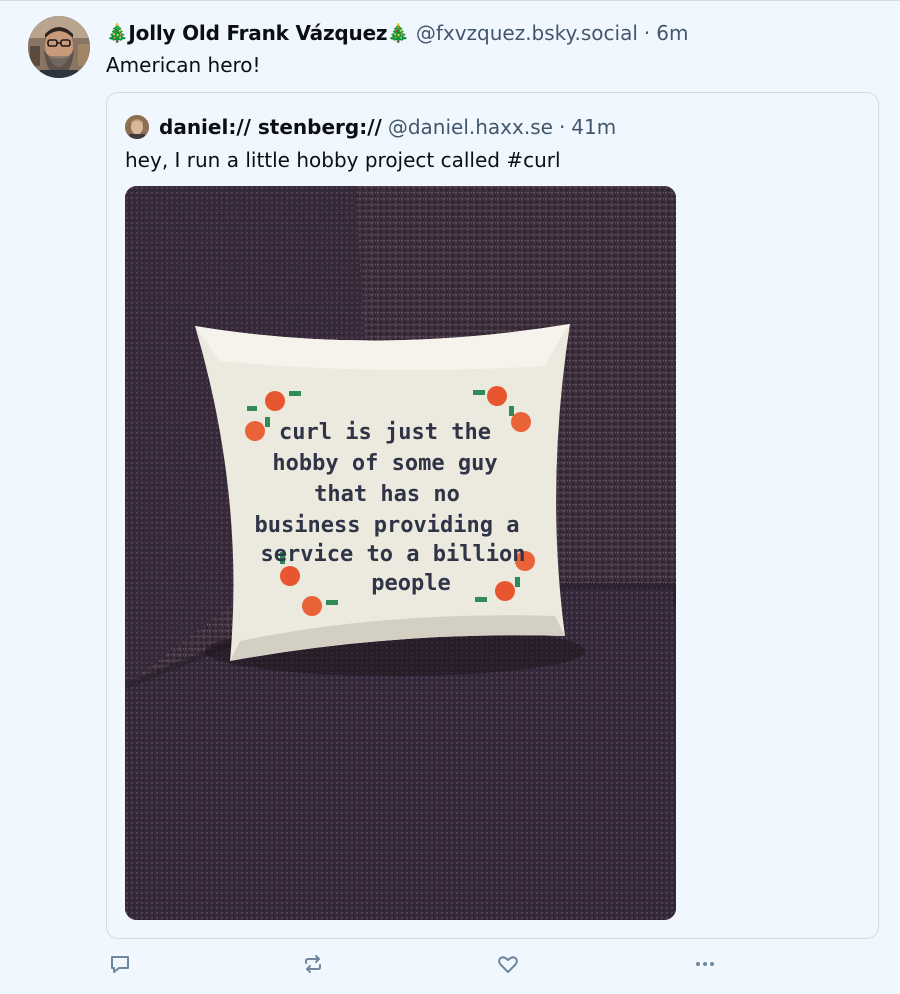  What do you see at coordinates (117, 33) in the screenshot?
I see `tree-emoji-left: 🎄` at bounding box center [117, 33].